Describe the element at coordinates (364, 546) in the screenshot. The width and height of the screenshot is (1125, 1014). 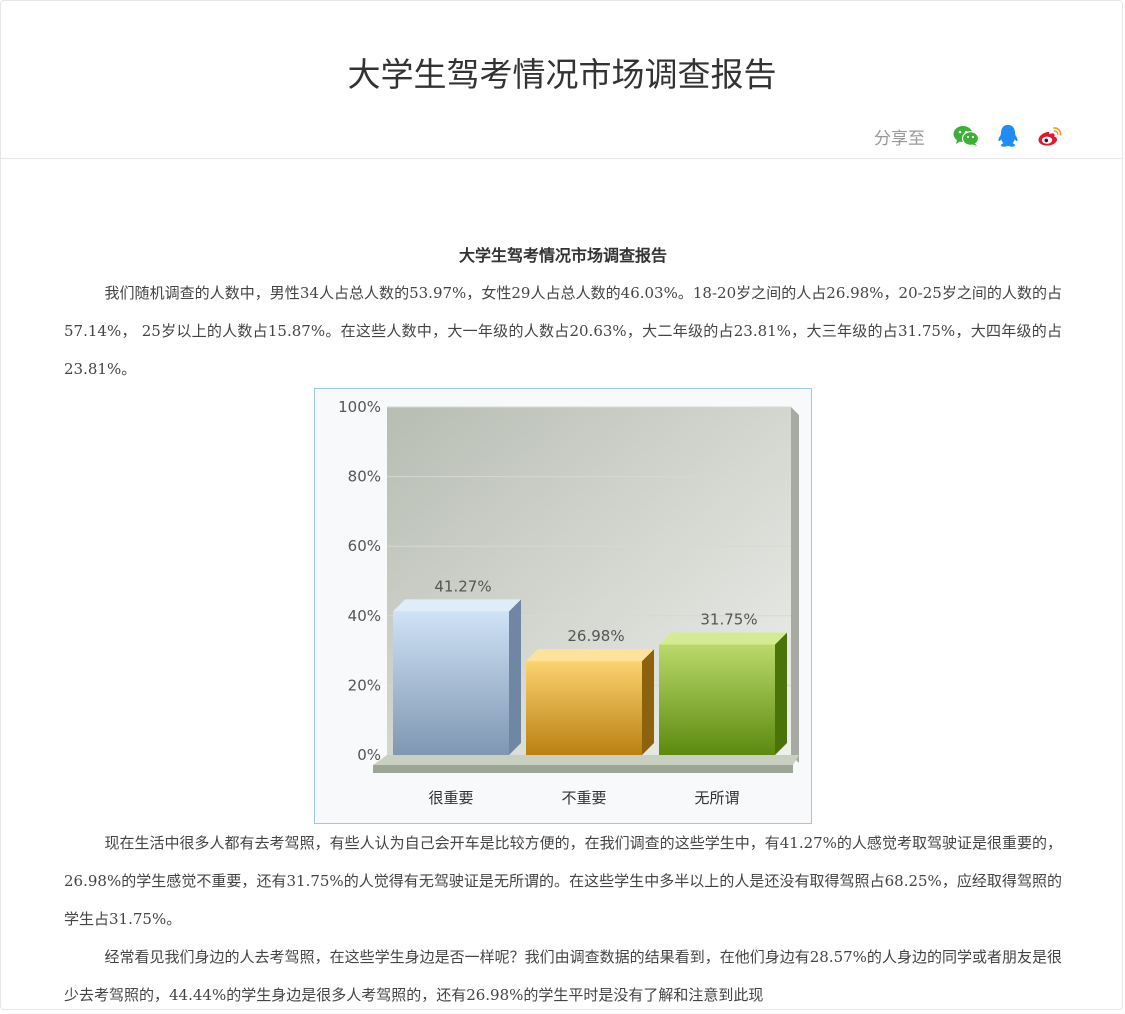
I see `y-tick-label: 60%` at that location.